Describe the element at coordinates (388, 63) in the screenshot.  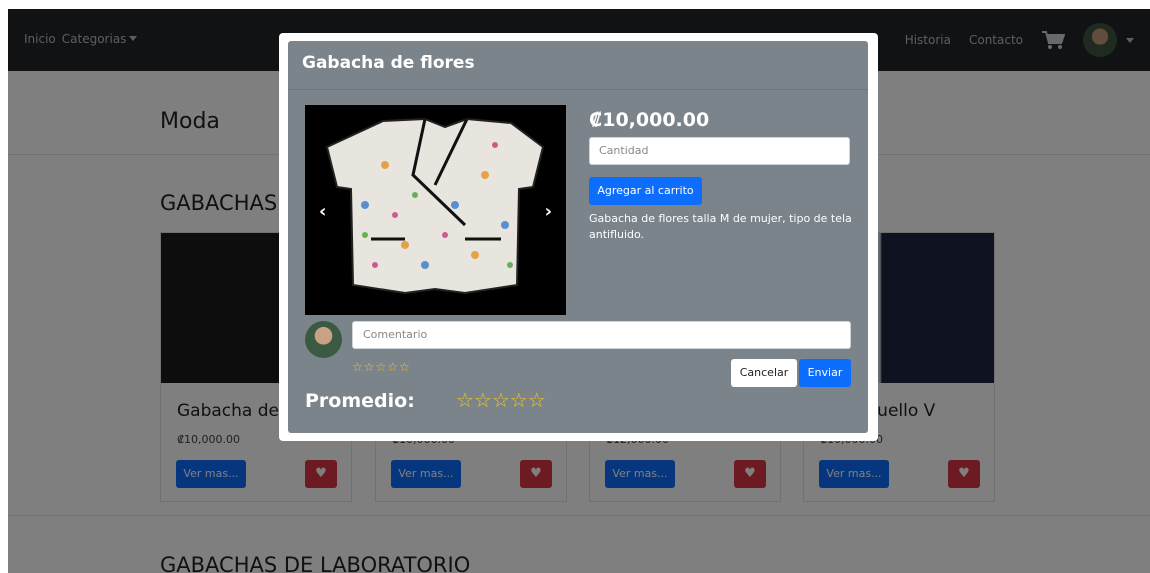
I see `modal-title: Gabacha de flores` at that location.